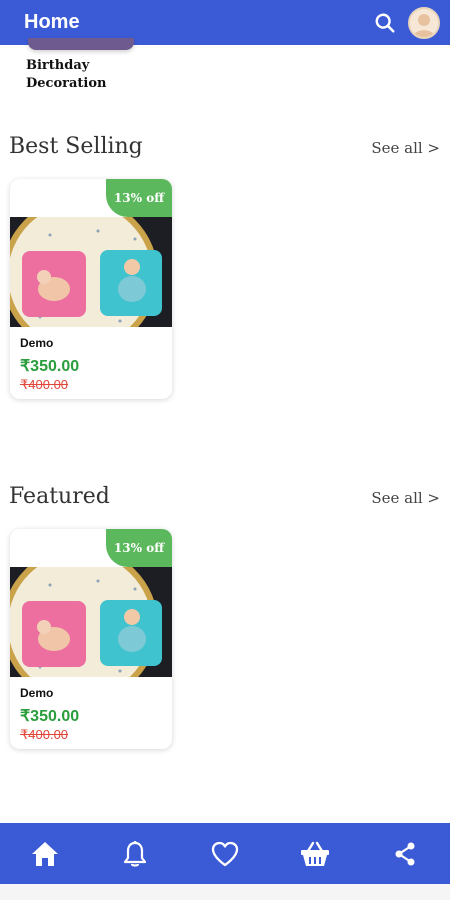  I want to click on bell-icon, so click(135, 854).